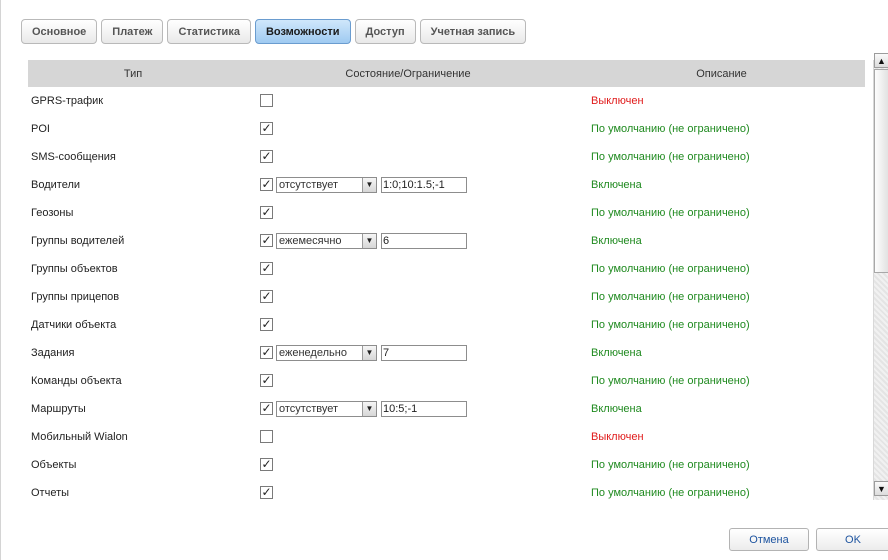 Image resolution: width=888 pixels, height=560 pixels. What do you see at coordinates (424, 353) in the screenshot?
I see `limit-value-input: 7` at bounding box center [424, 353].